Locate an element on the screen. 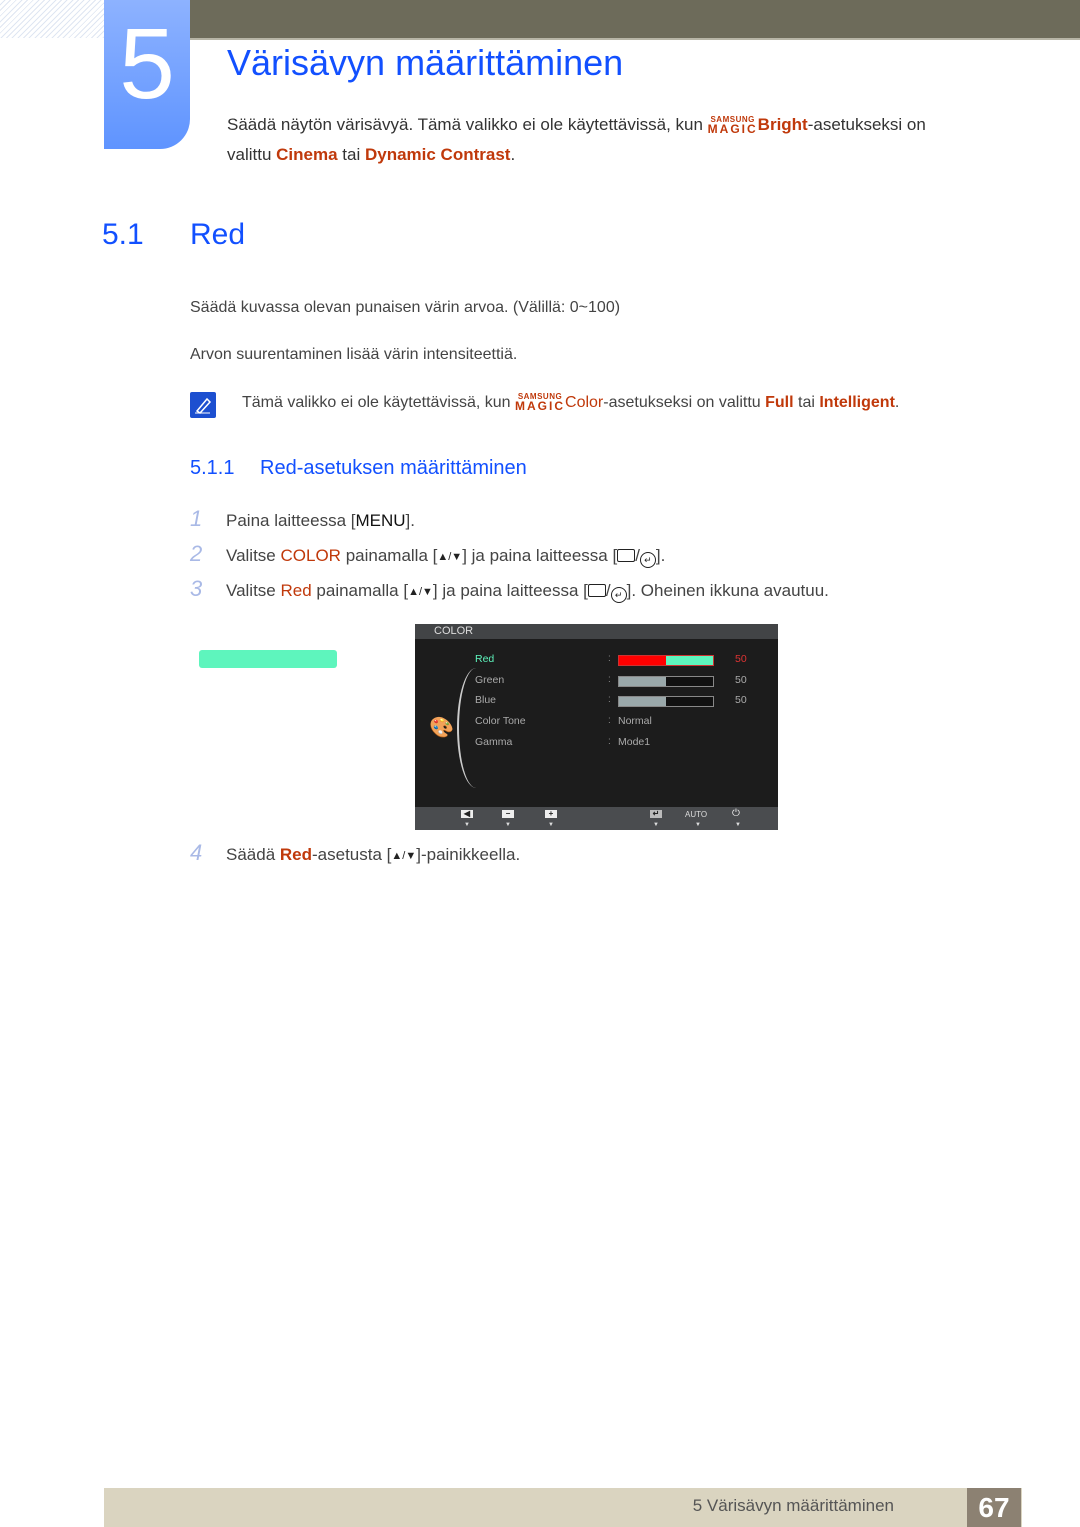  palette-icon: 🎨 is located at coordinates (441, 728).